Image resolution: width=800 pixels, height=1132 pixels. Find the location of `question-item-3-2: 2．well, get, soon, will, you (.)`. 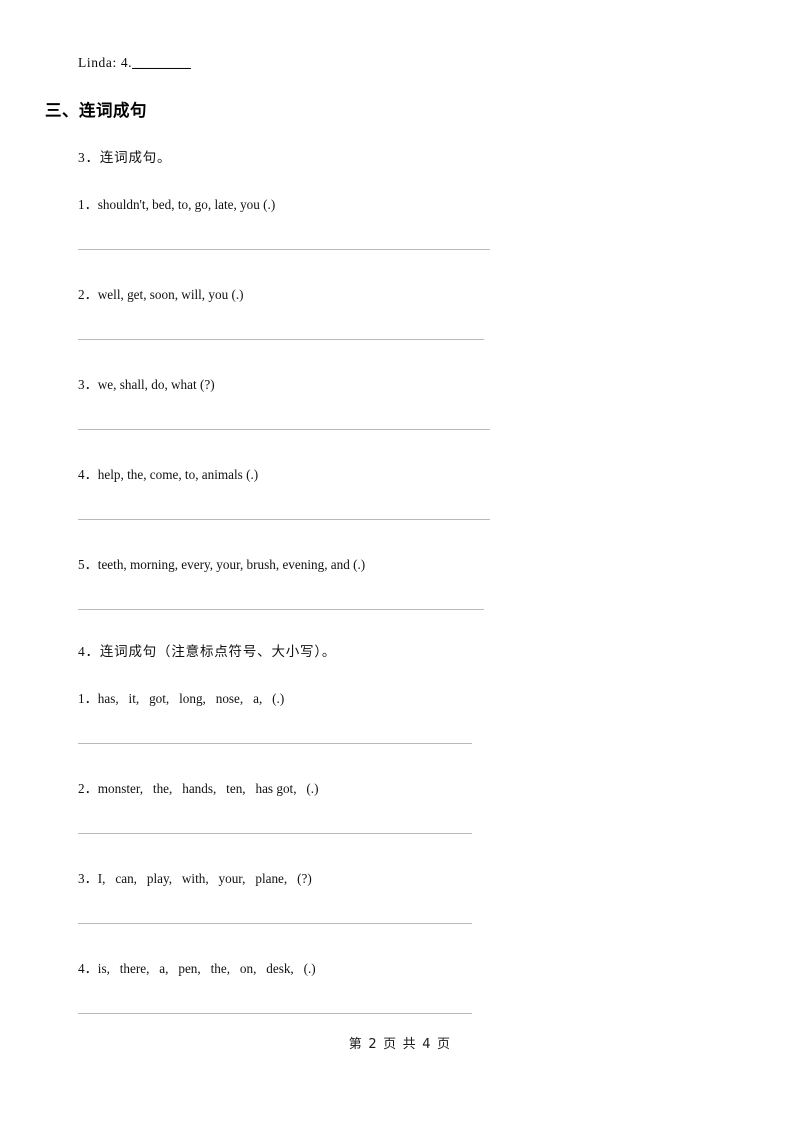

question-item-3-2: 2．well, get, soon, will, you (.) is located at coordinates (161, 294).